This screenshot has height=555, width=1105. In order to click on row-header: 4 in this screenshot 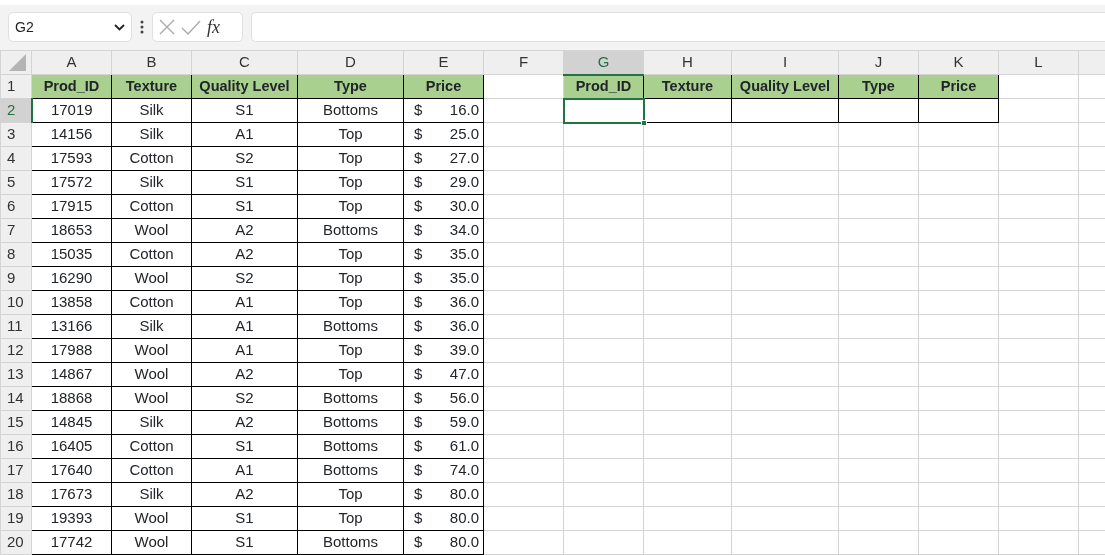, I will do `click(16, 158)`.